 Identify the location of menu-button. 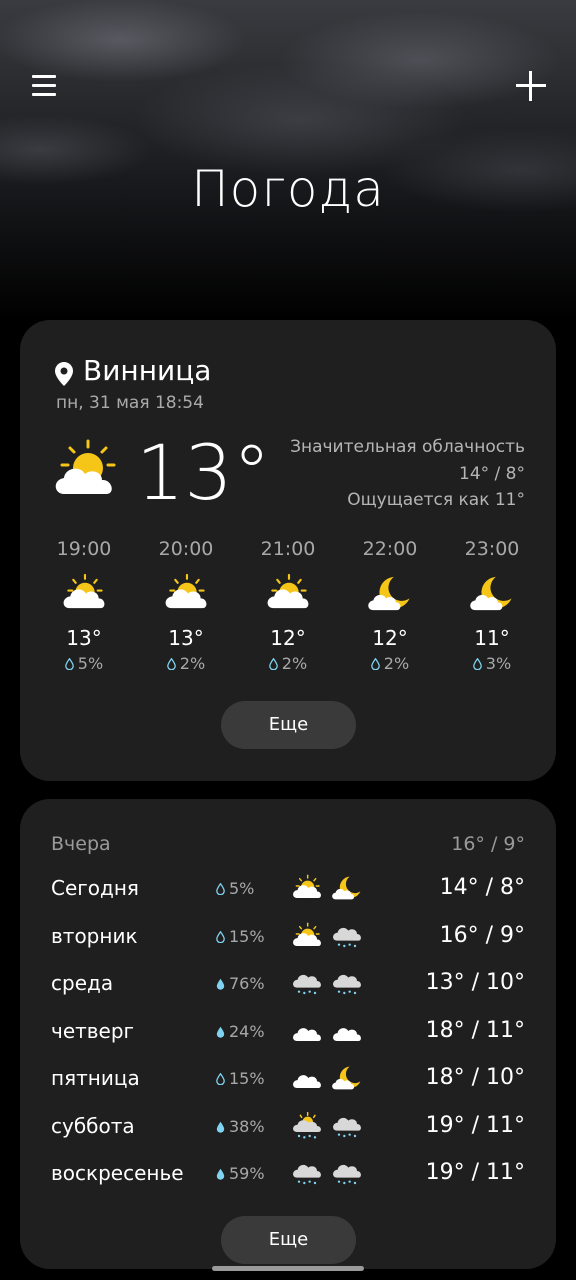
(44, 86).